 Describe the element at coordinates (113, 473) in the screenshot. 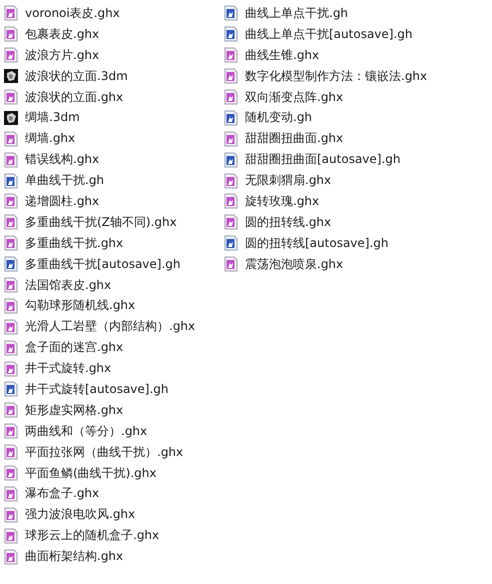

I see `file-item: 平面鱼鳞(曲线干扰).ghx` at that location.